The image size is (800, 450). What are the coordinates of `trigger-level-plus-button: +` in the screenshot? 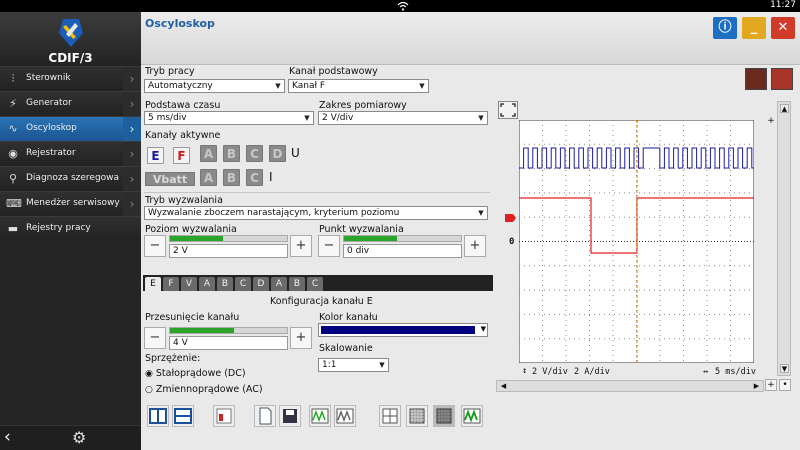 It's located at (301, 246).